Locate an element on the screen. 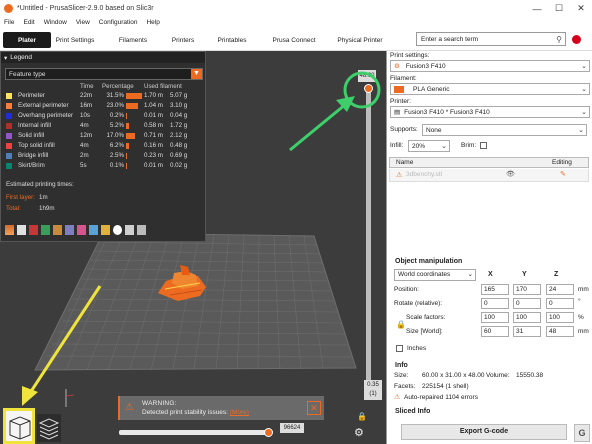 This screenshot has width=592, height=444. menu-window: Window is located at coordinates (55, 22).